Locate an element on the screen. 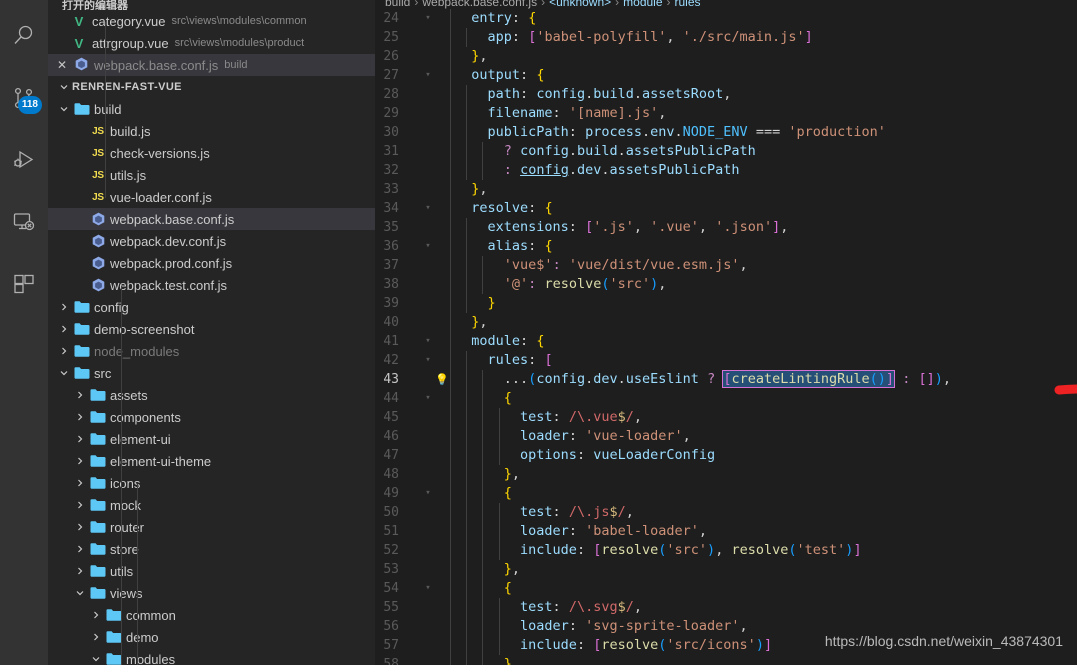 The width and height of the screenshot is (1077, 665). code-line: 28 path: config.build.assetsRoot, is located at coordinates (726, 94).